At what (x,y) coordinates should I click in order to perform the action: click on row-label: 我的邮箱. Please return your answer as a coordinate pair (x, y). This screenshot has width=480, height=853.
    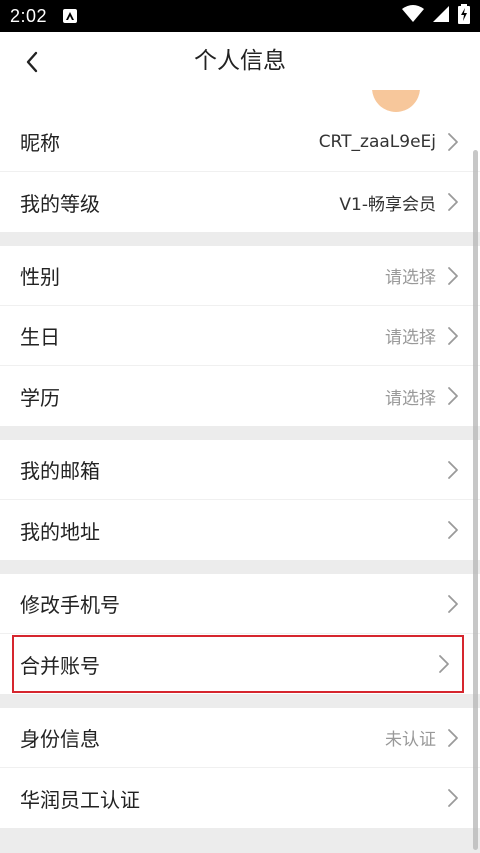
    Looking at the image, I should click on (60, 471).